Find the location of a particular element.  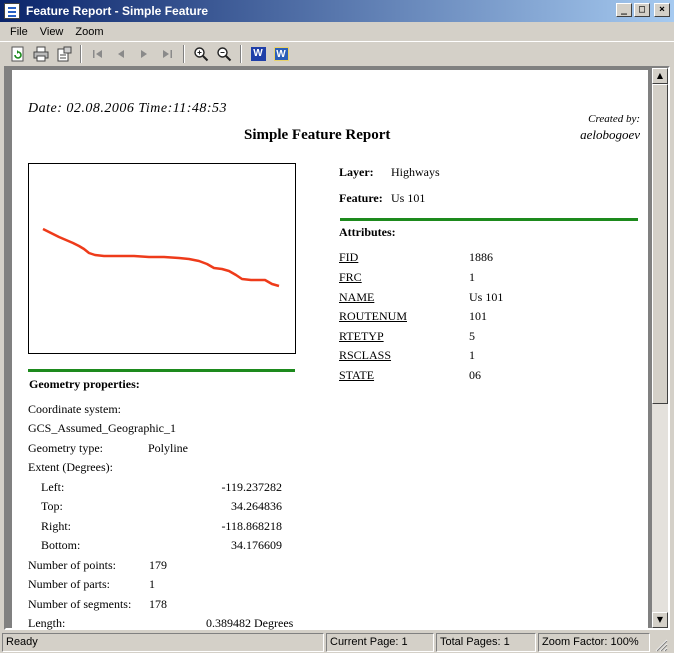

status-ready: Ready is located at coordinates (163, 642).